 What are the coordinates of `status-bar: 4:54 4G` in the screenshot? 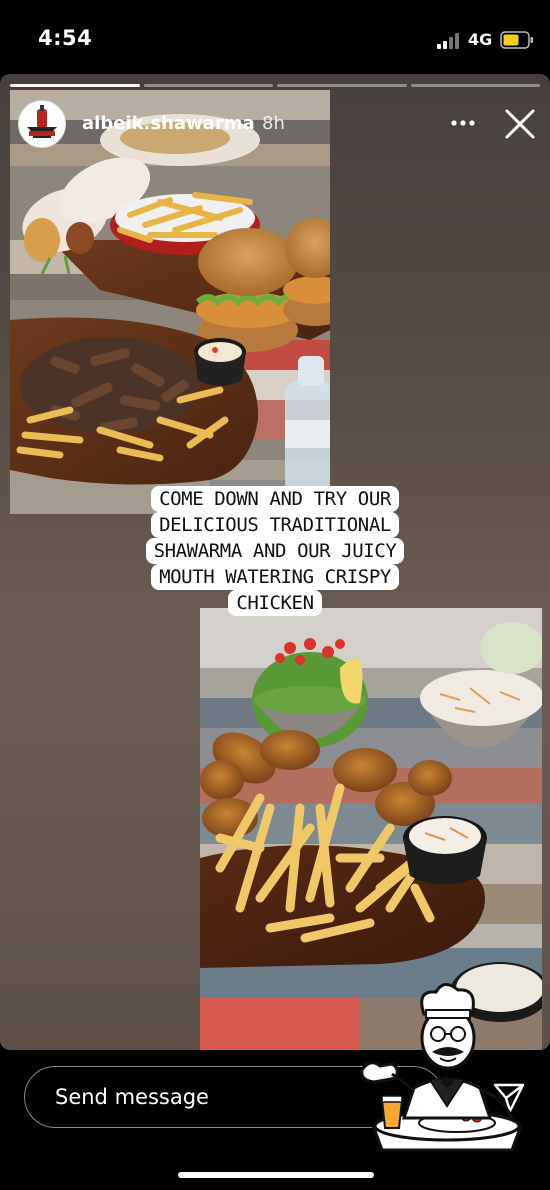 It's located at (275, 37).